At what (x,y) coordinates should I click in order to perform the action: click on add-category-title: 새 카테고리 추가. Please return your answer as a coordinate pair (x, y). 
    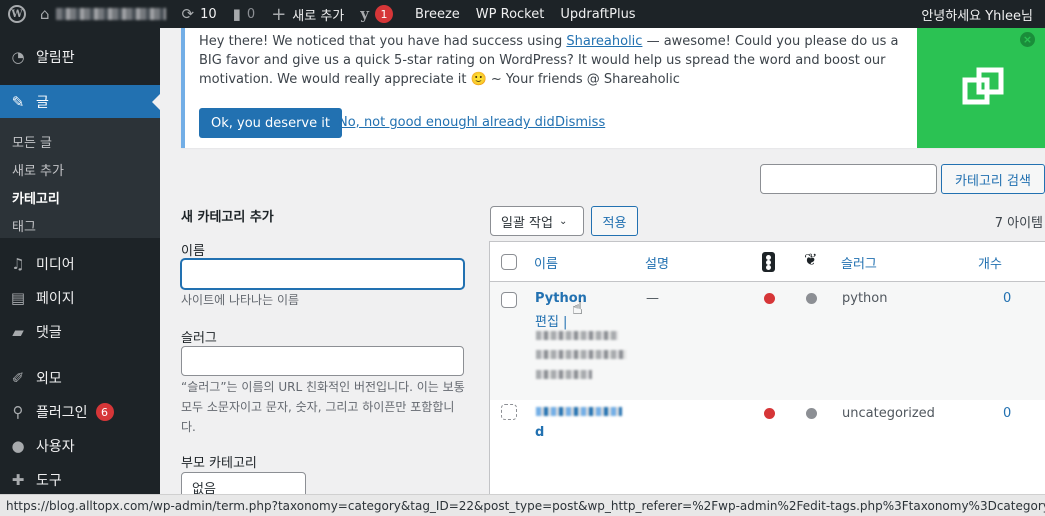
    Looking at the image, I should click on (227, 217).